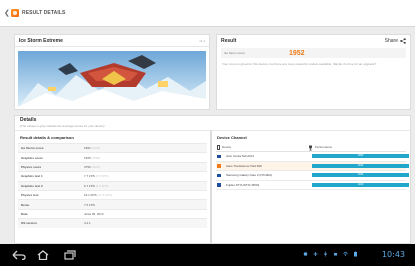 This screenshot has width=415, height=266. Describe the element at coordinates (360, 185) in the screenshot. I see `performance-bar-label: 1923` at that location.